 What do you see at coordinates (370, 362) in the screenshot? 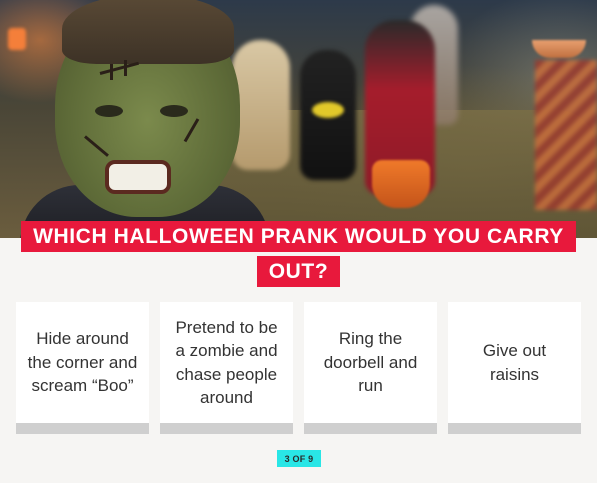
I see `answer-label: Ring the doorbell and run` at bounding box center [370, 362].